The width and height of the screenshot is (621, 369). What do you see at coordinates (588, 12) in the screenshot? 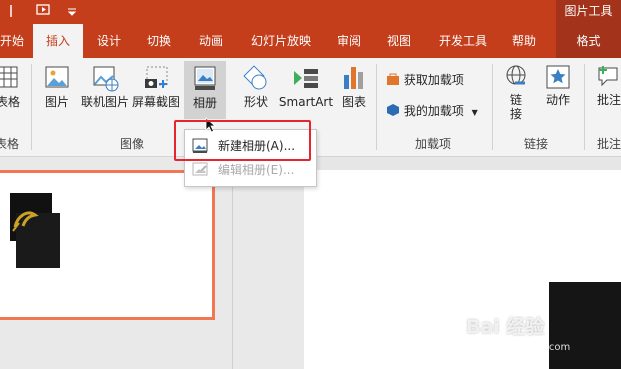
I see `picture-tools-context-title: 图片工具` at bounding box center [588, 12].